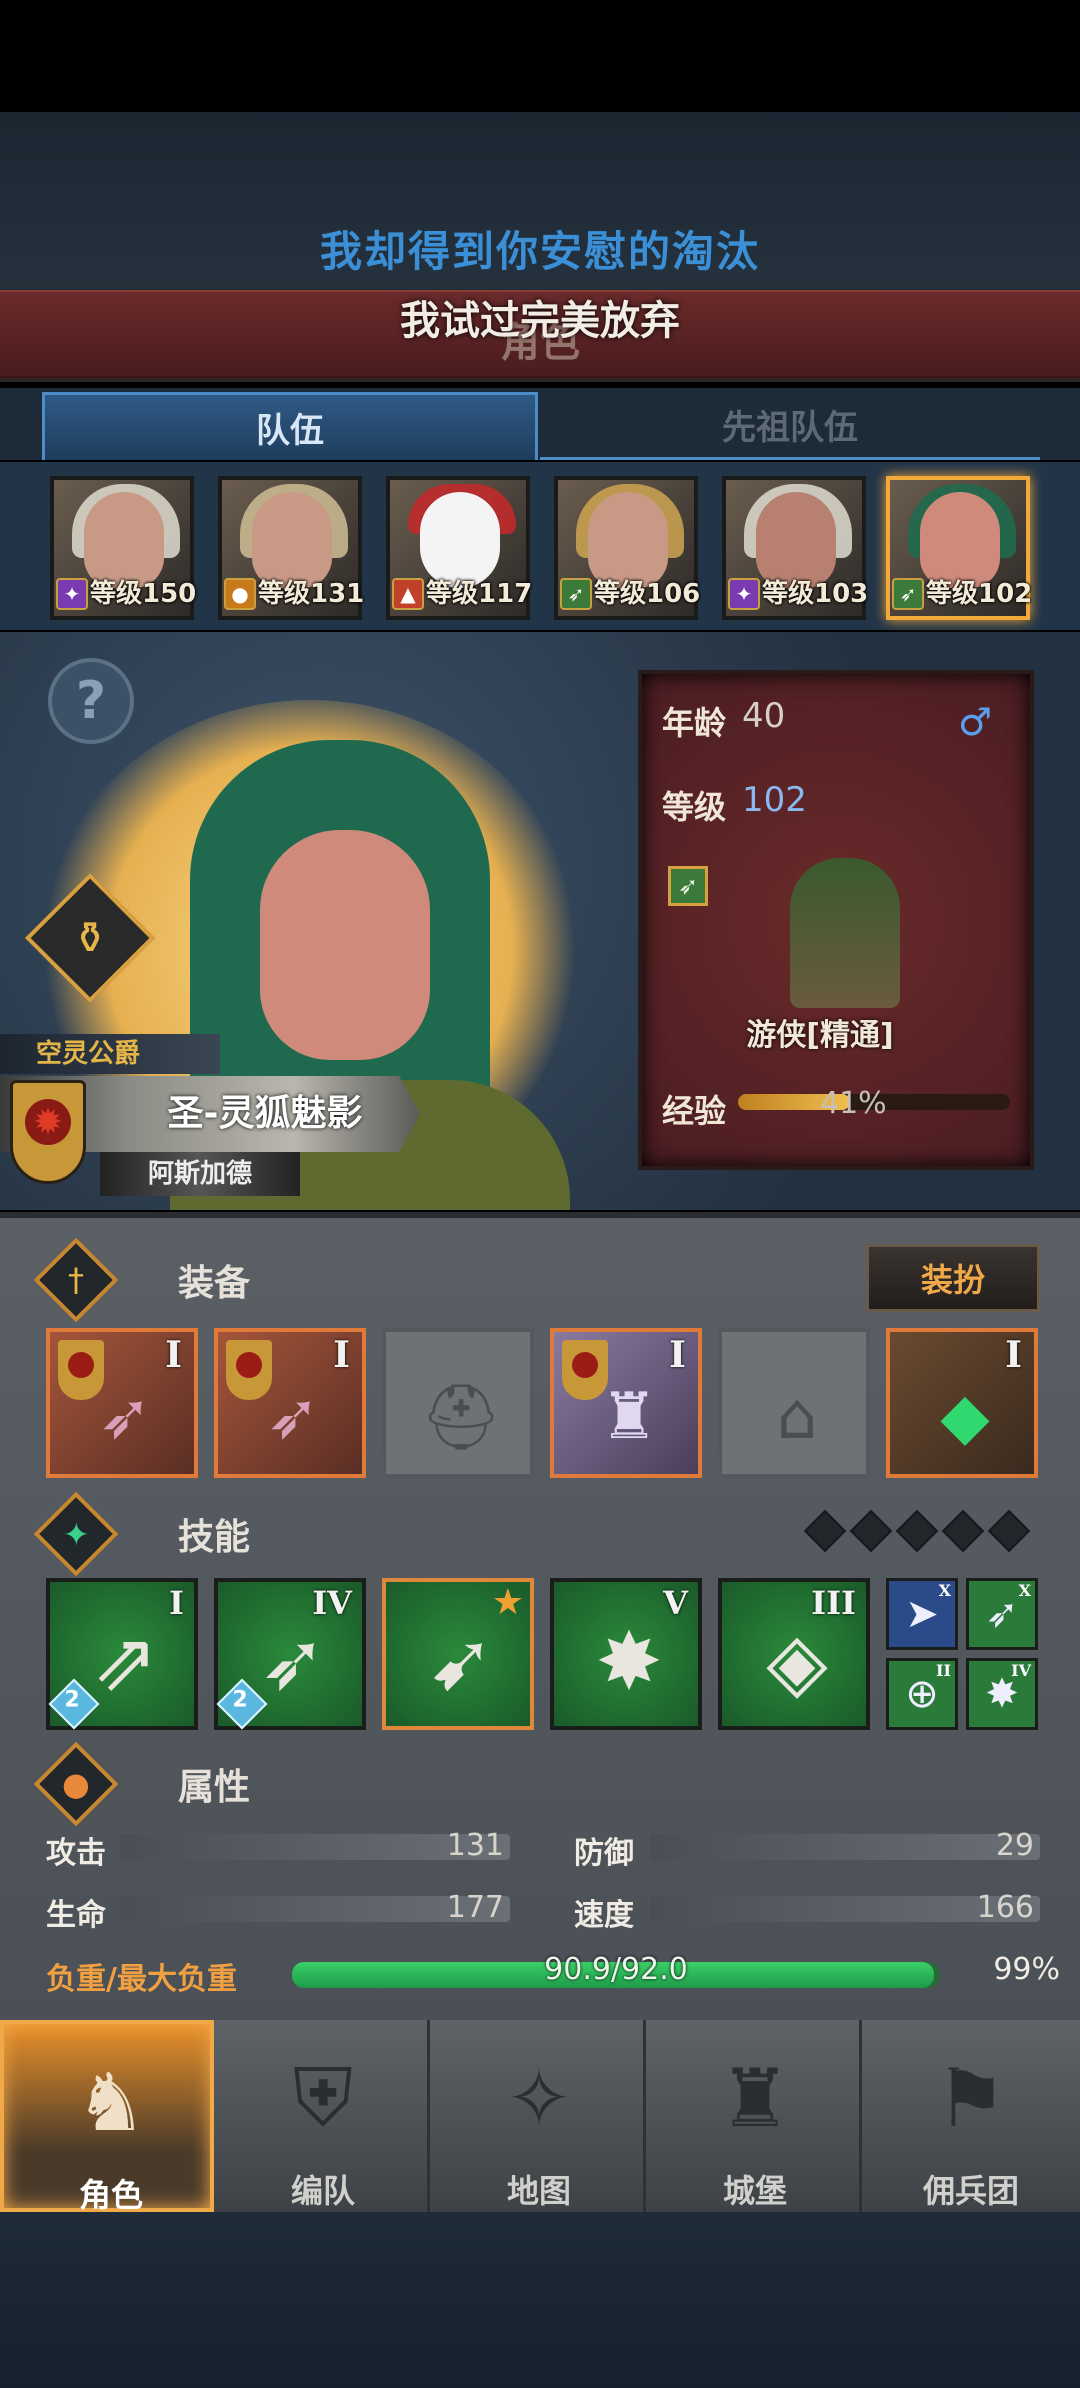 This screenshot has height=2388, width=1080. What do you see at coordinates (1005, 1907) in the screenshot?
I see `speed-value: 166` at bounding box center [1005, 1907].